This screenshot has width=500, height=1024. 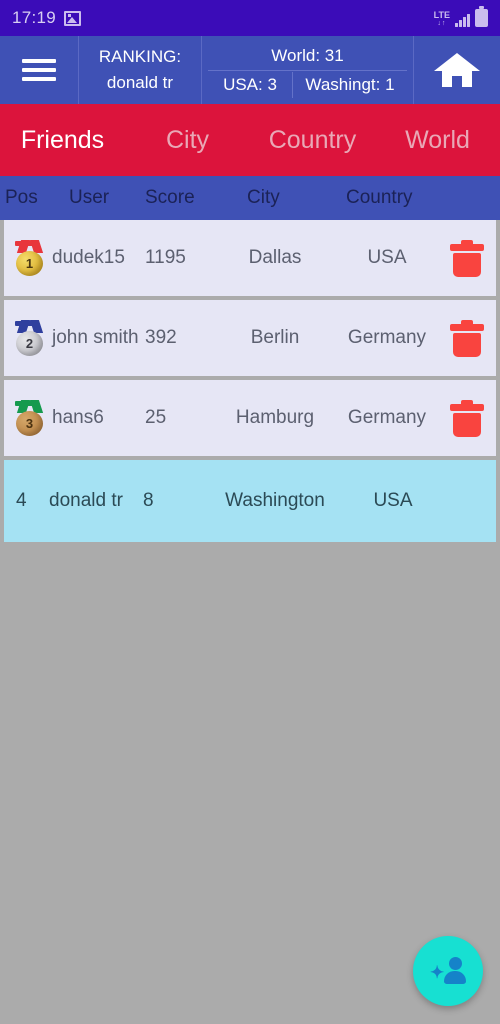 I want to click on stats-block: World: 31 USA: 3 Washingt: 1, so click(x=308, y=70).